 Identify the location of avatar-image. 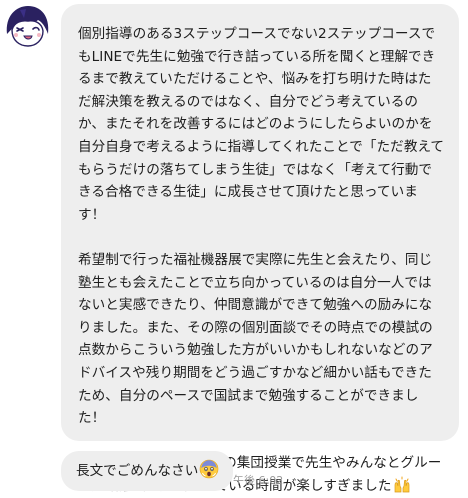
(27, 27).